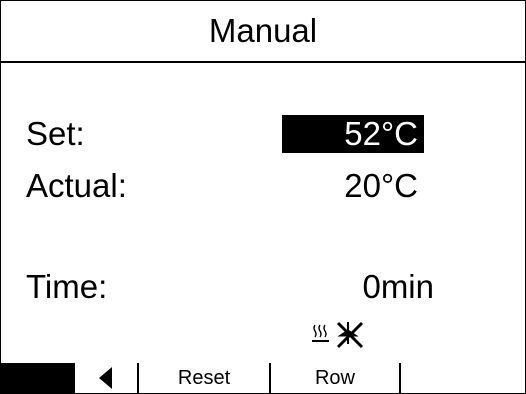 This screenshot has width=526, height=394. Describe the element at coordinates (350, 335) in the screenshot. I see `stirring-off-icon` at that location.